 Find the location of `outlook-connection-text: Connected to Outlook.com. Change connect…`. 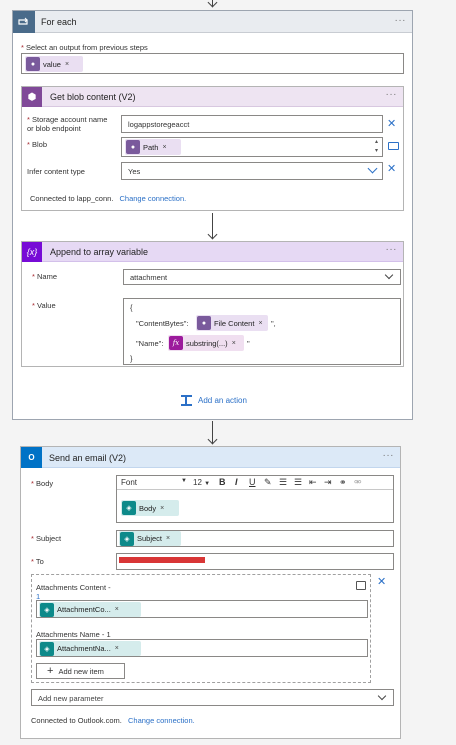

outlook-connection-text: Connected to Outlook.com. Change connect… is located at coordinates (113, 720).